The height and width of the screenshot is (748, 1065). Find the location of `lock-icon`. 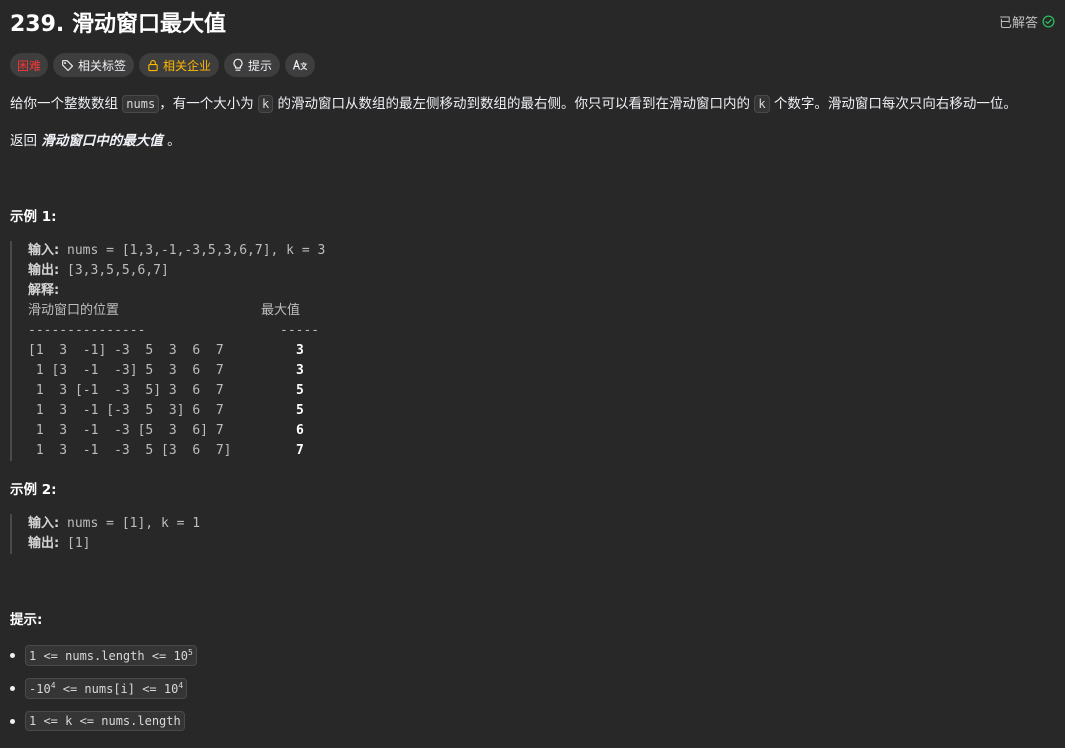

lock-icon is located at coordinates (153, 65).